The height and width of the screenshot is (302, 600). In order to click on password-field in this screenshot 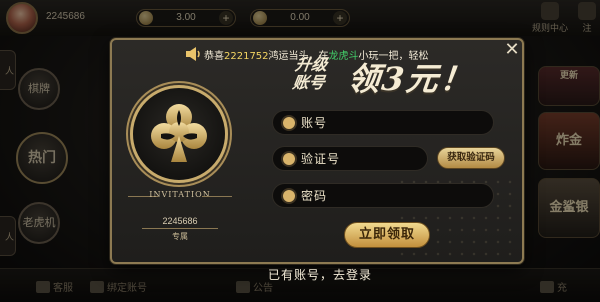, I will do `click(383, 195)`.